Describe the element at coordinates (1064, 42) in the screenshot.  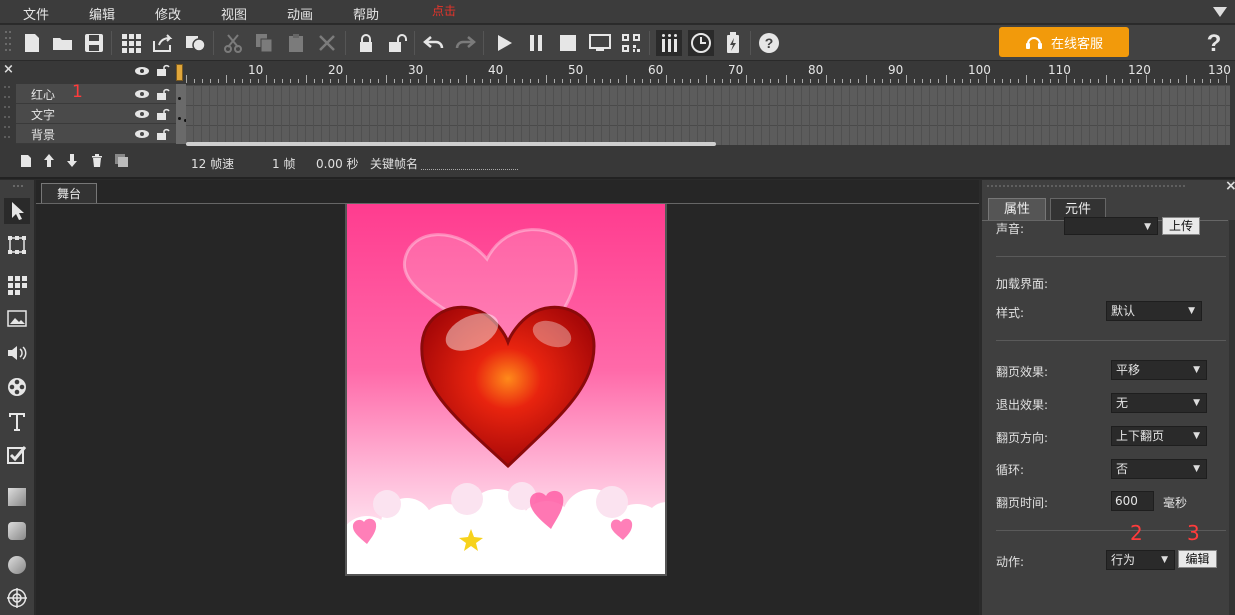
I see `online-support-button: 在线客服` at that location.